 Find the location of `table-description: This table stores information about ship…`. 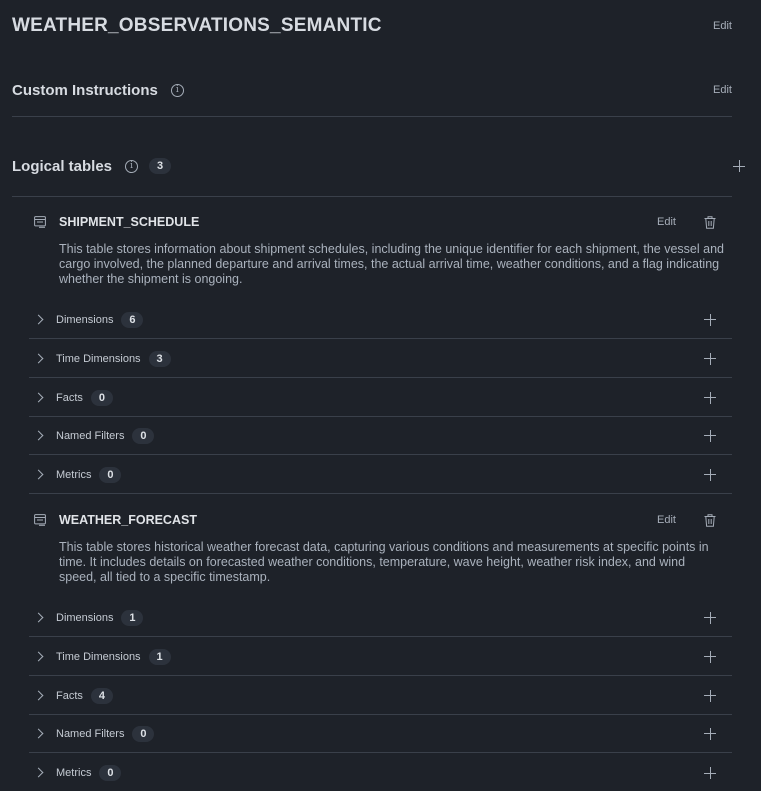

table-description: This table stores information about ship… is located at coordinates (391, 264).